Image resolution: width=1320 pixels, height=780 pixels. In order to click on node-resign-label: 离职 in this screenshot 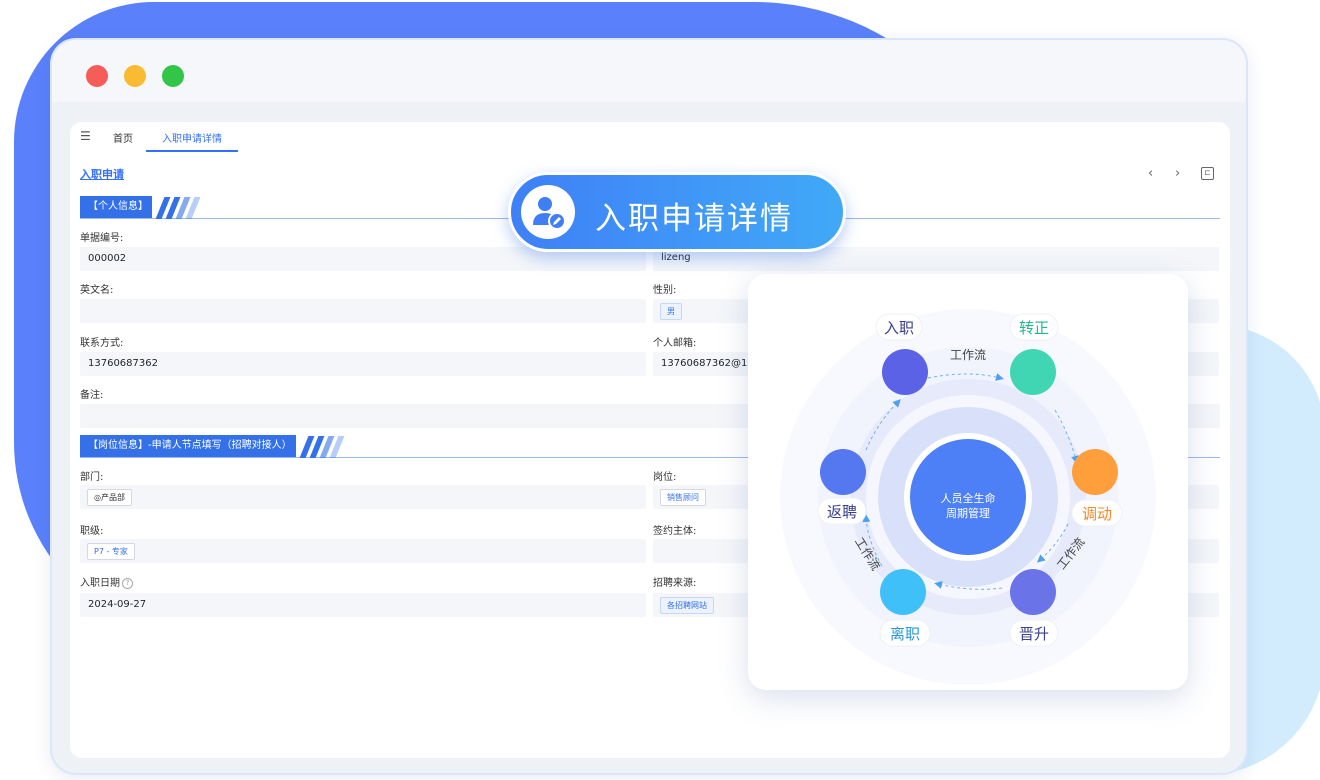, I will do `click(905, 634)`.